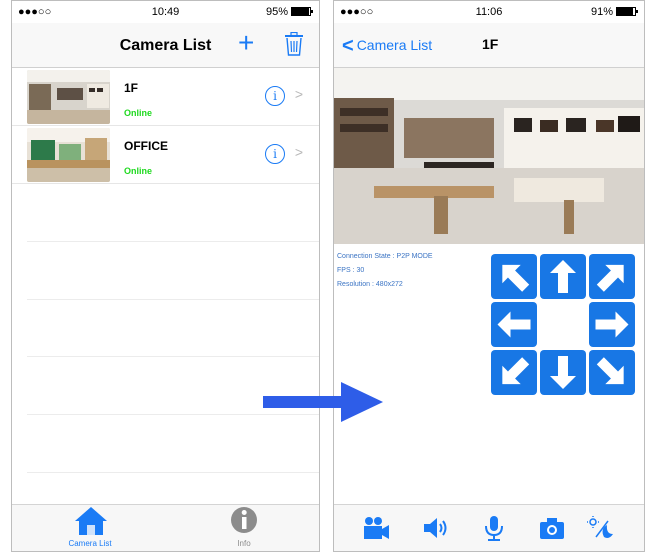 The height and width of the screenshot is (552, 651). I want to click on battery-indicator: 91%, so click(614, 12).